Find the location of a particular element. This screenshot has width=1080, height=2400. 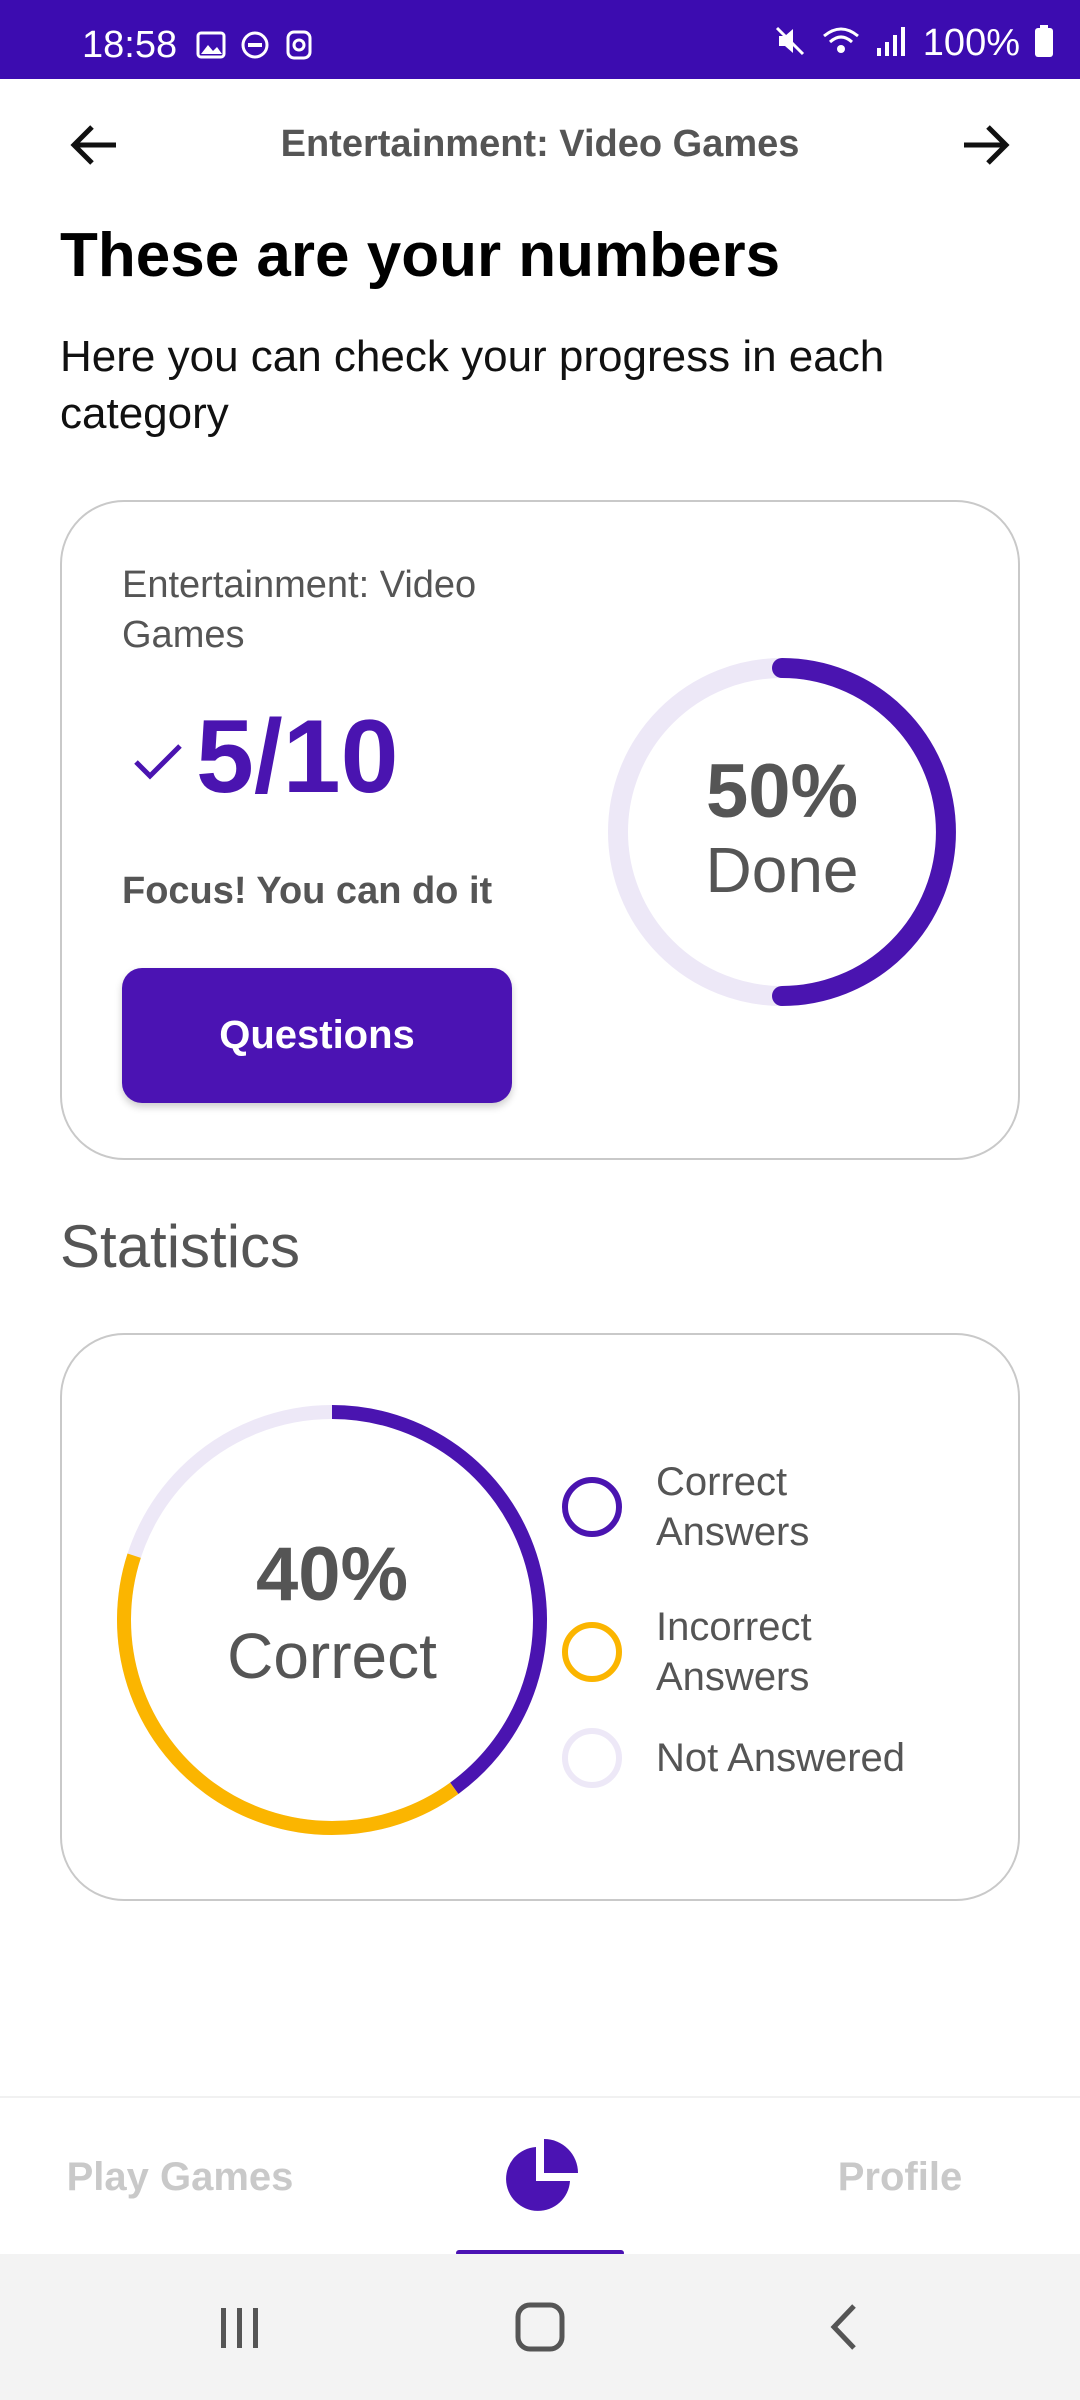

nav-statistics is located at coordinates (540, 2177).